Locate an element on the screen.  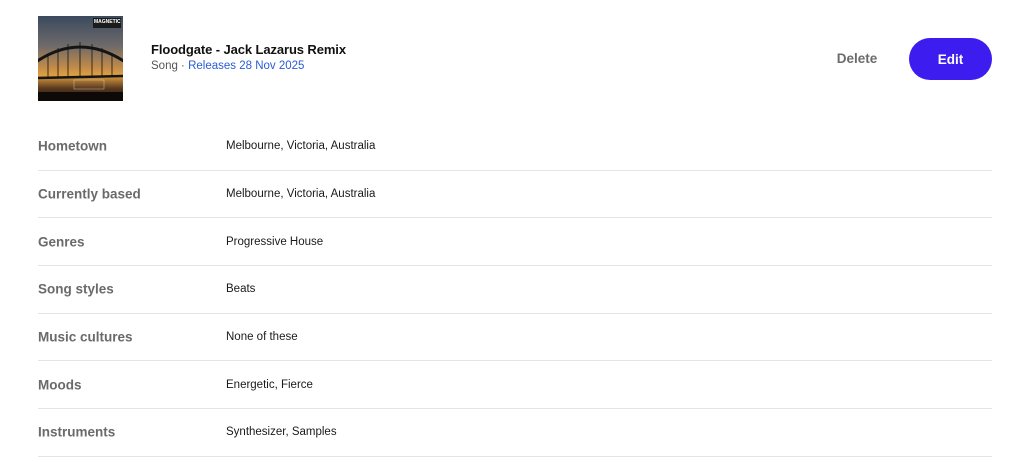
bridge-artwork is located at coordinates (80, 59).